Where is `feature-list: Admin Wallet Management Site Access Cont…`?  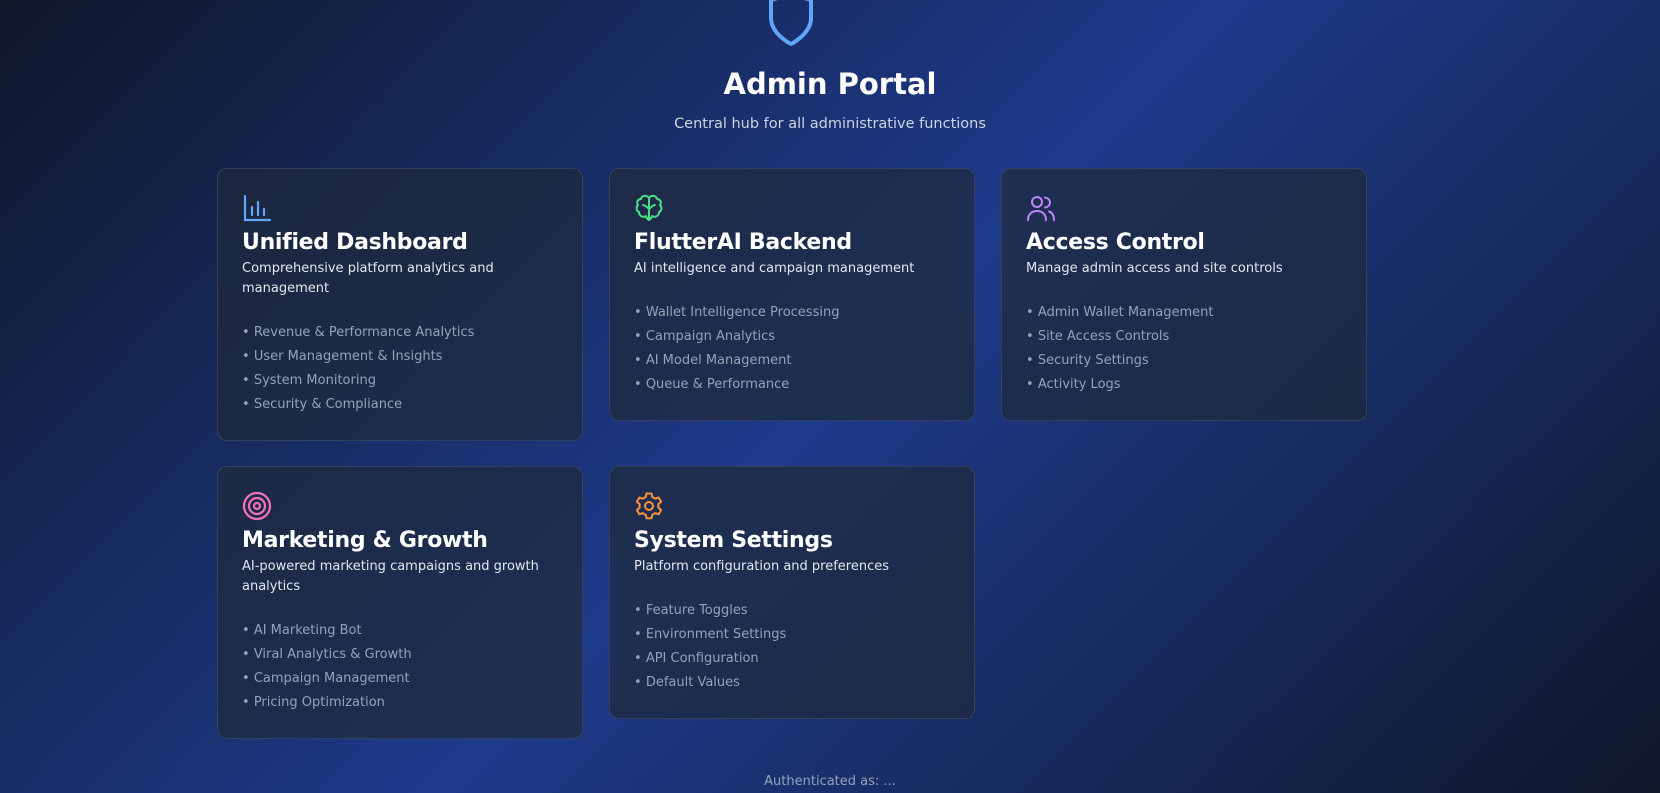 feature-list: Admin Wallet Management Site Access Cont… is located at coordinates (1184, 349).